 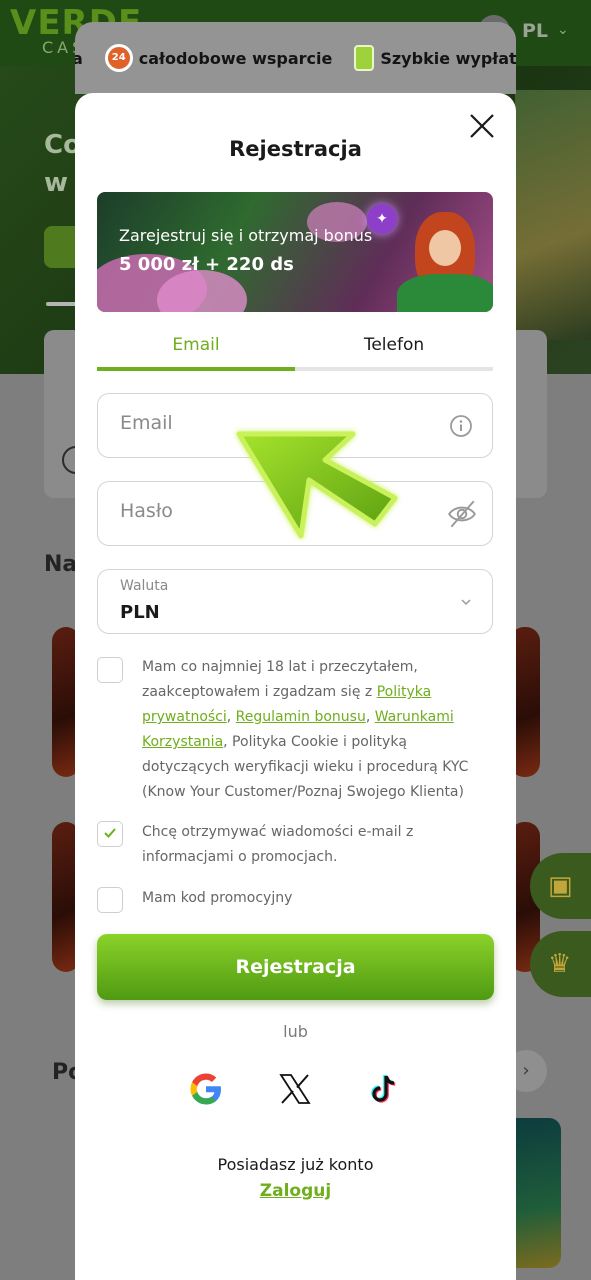 I want to click on currency-value: PLN, so click(x=140, y=612).